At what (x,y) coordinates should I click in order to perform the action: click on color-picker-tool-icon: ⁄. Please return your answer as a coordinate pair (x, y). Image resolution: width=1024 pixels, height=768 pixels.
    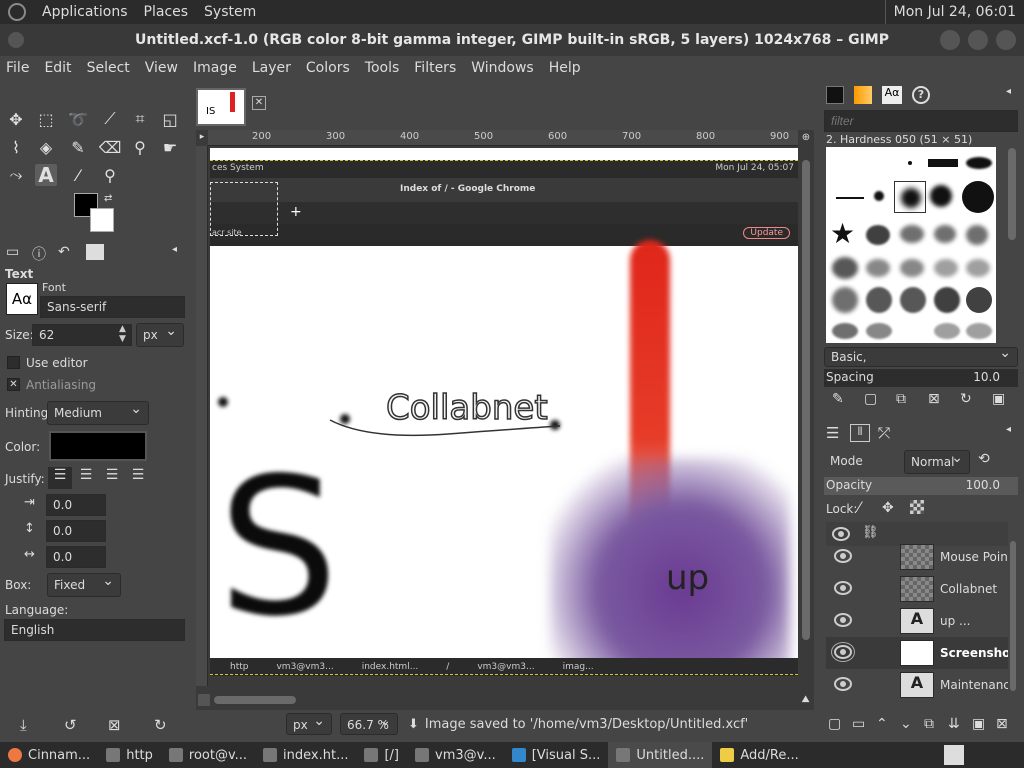
    Looking at the image, I should click on (78, 175).